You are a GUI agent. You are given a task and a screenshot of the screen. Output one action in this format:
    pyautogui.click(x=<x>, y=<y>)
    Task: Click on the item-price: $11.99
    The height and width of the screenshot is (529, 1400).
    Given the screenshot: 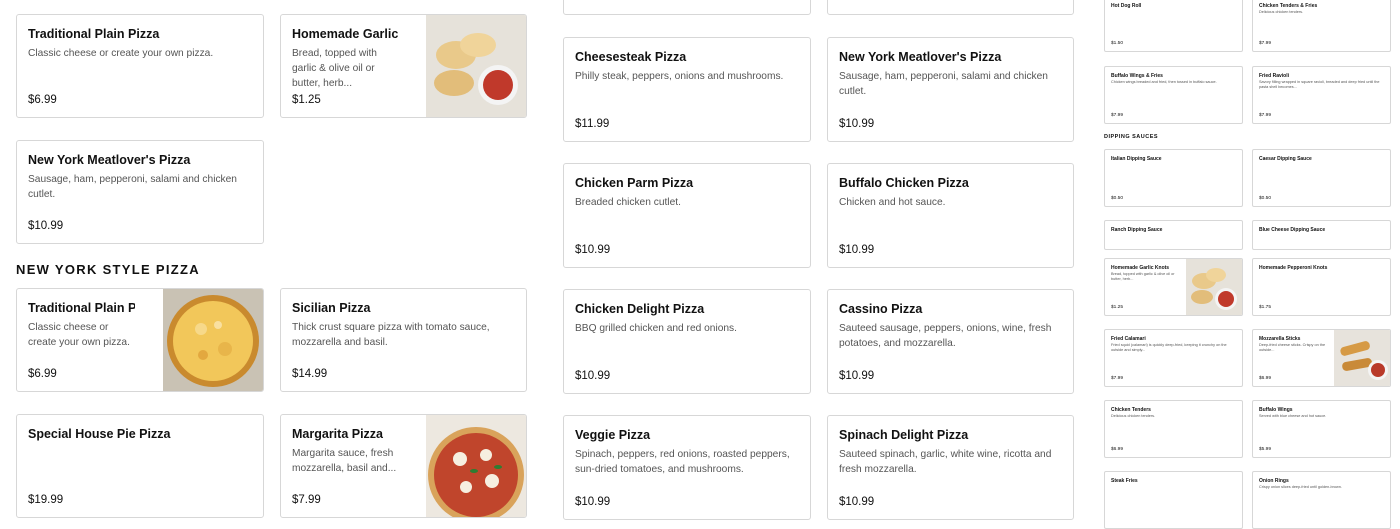 What is the action you would take?
    pyautogui.click(x=592, y=124)
    